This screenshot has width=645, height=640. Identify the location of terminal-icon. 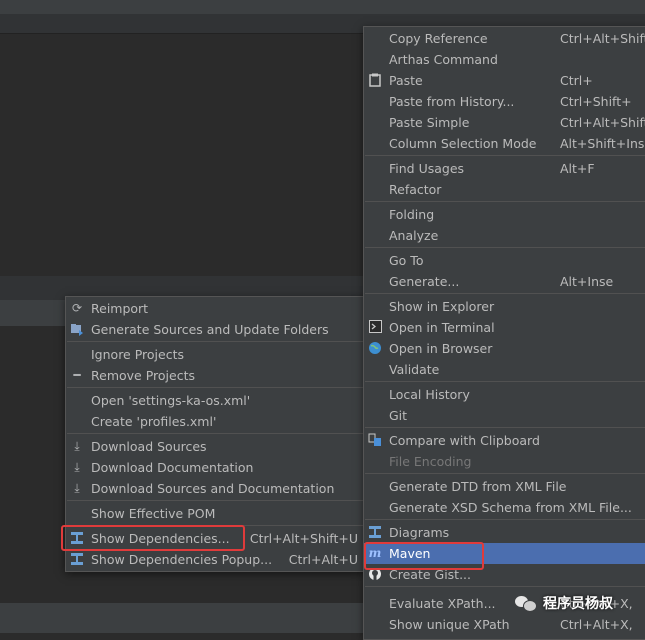
(375, 327).